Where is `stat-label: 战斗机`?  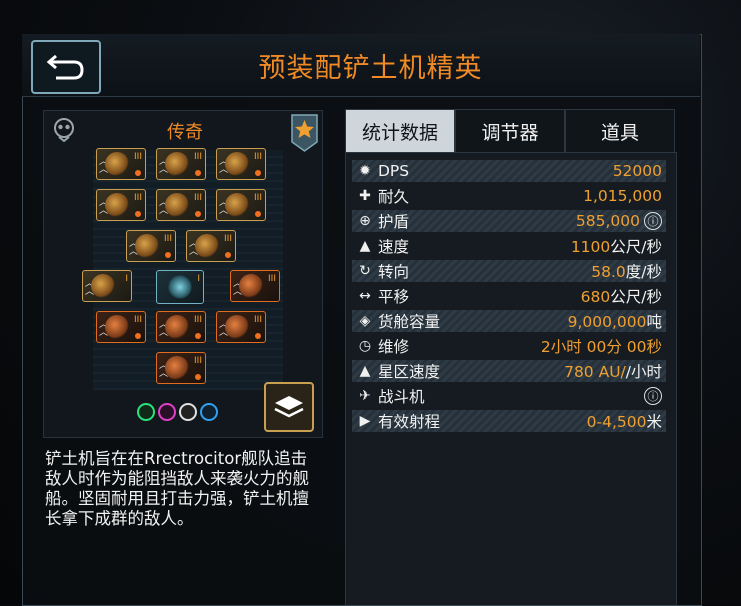 stat-label: 战斗机 is located at coordinates (401, 397).